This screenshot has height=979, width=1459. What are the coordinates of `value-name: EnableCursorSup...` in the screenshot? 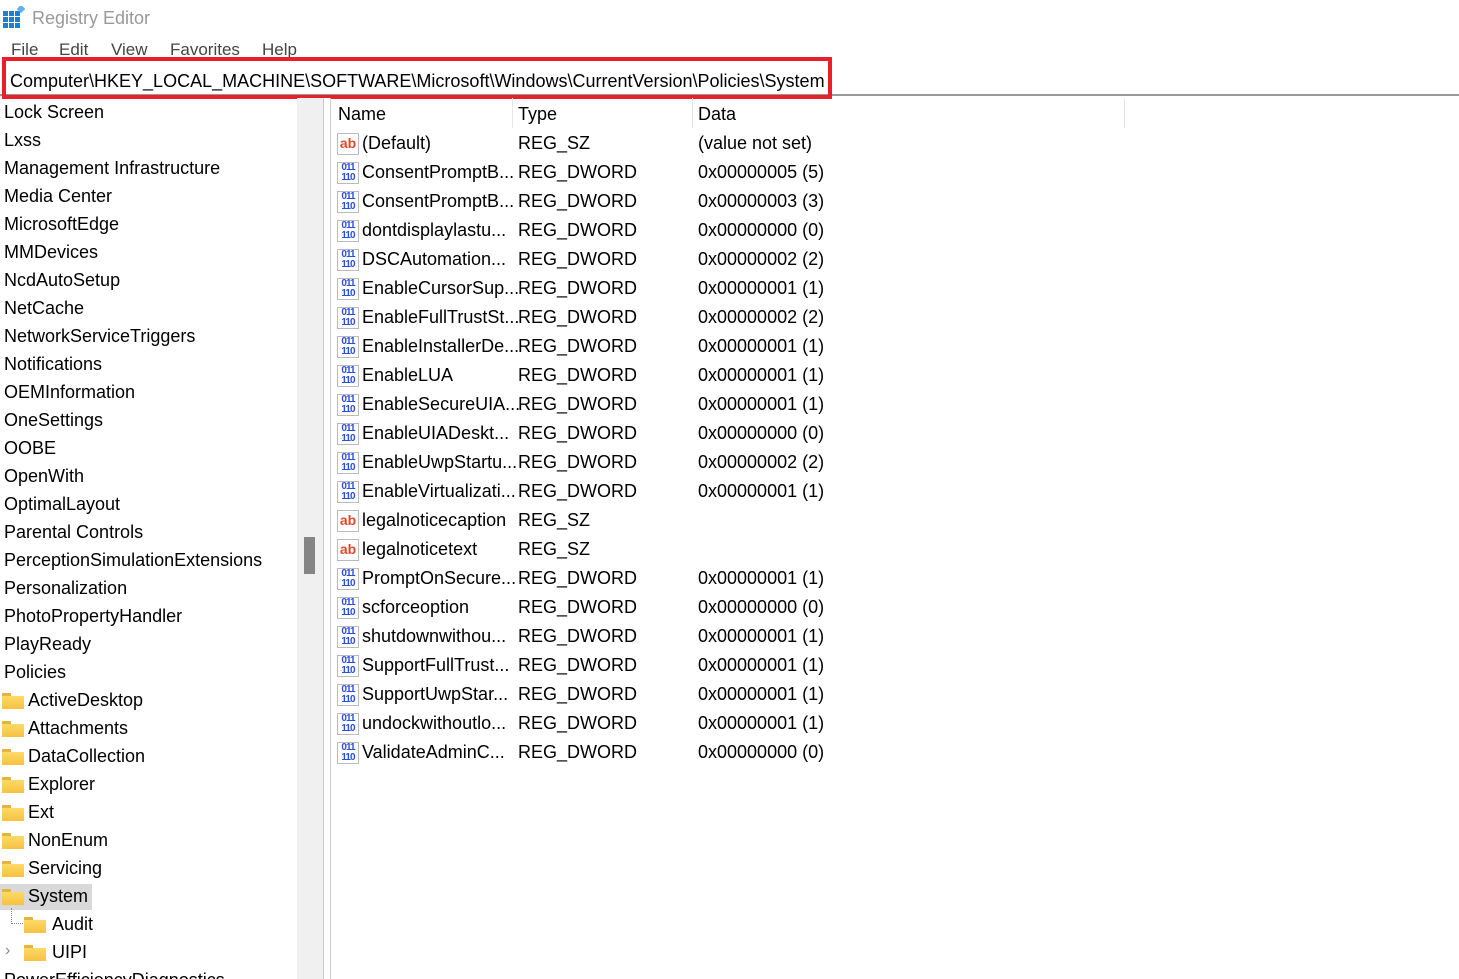 It's located at (441, 288).